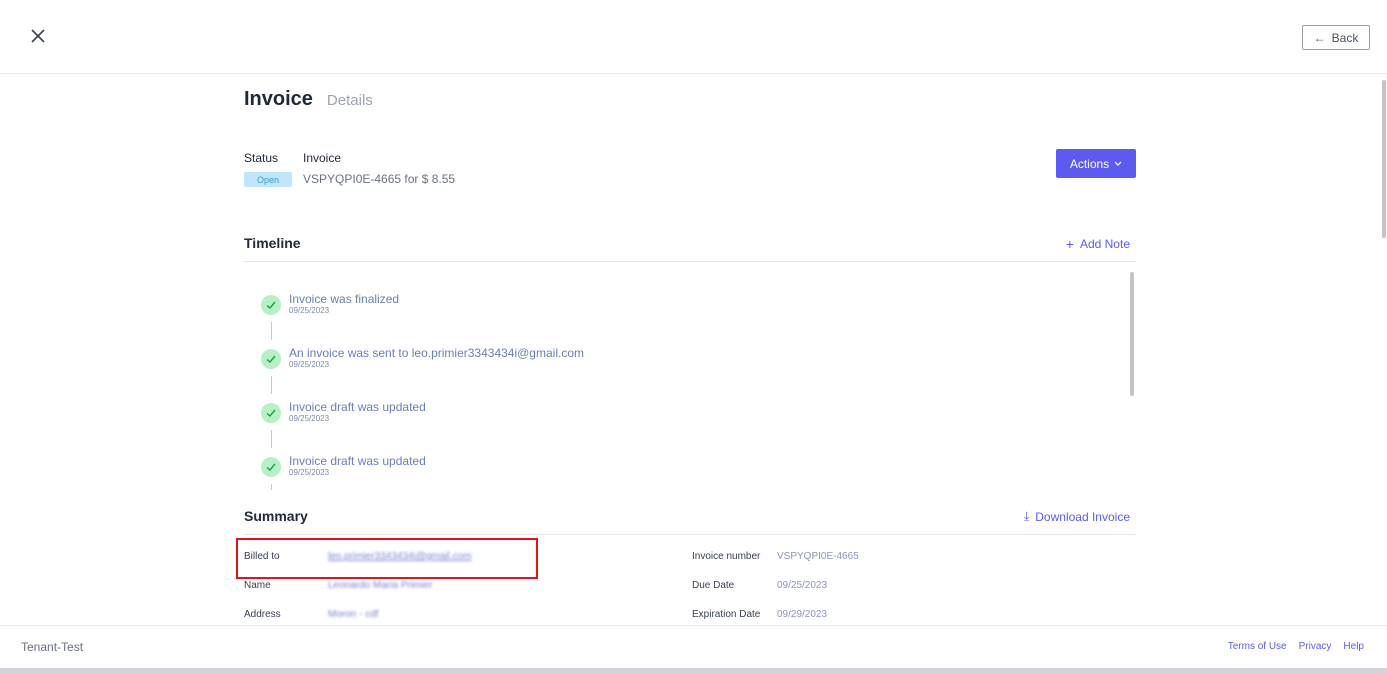  Describe the element at coordinates (726, 556) in the screenshot. I see `invoice-number-label: Invoice number` at that location.